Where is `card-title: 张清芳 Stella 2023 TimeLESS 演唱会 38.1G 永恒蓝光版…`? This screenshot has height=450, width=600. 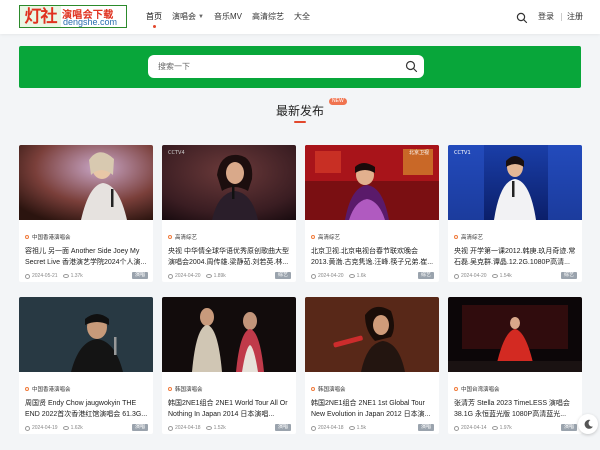 card-title: 张清芳 Stella 2023 TimeLESS 演唱会 38.1G 永恒蓝光版… is located at coordinates (516, 409).